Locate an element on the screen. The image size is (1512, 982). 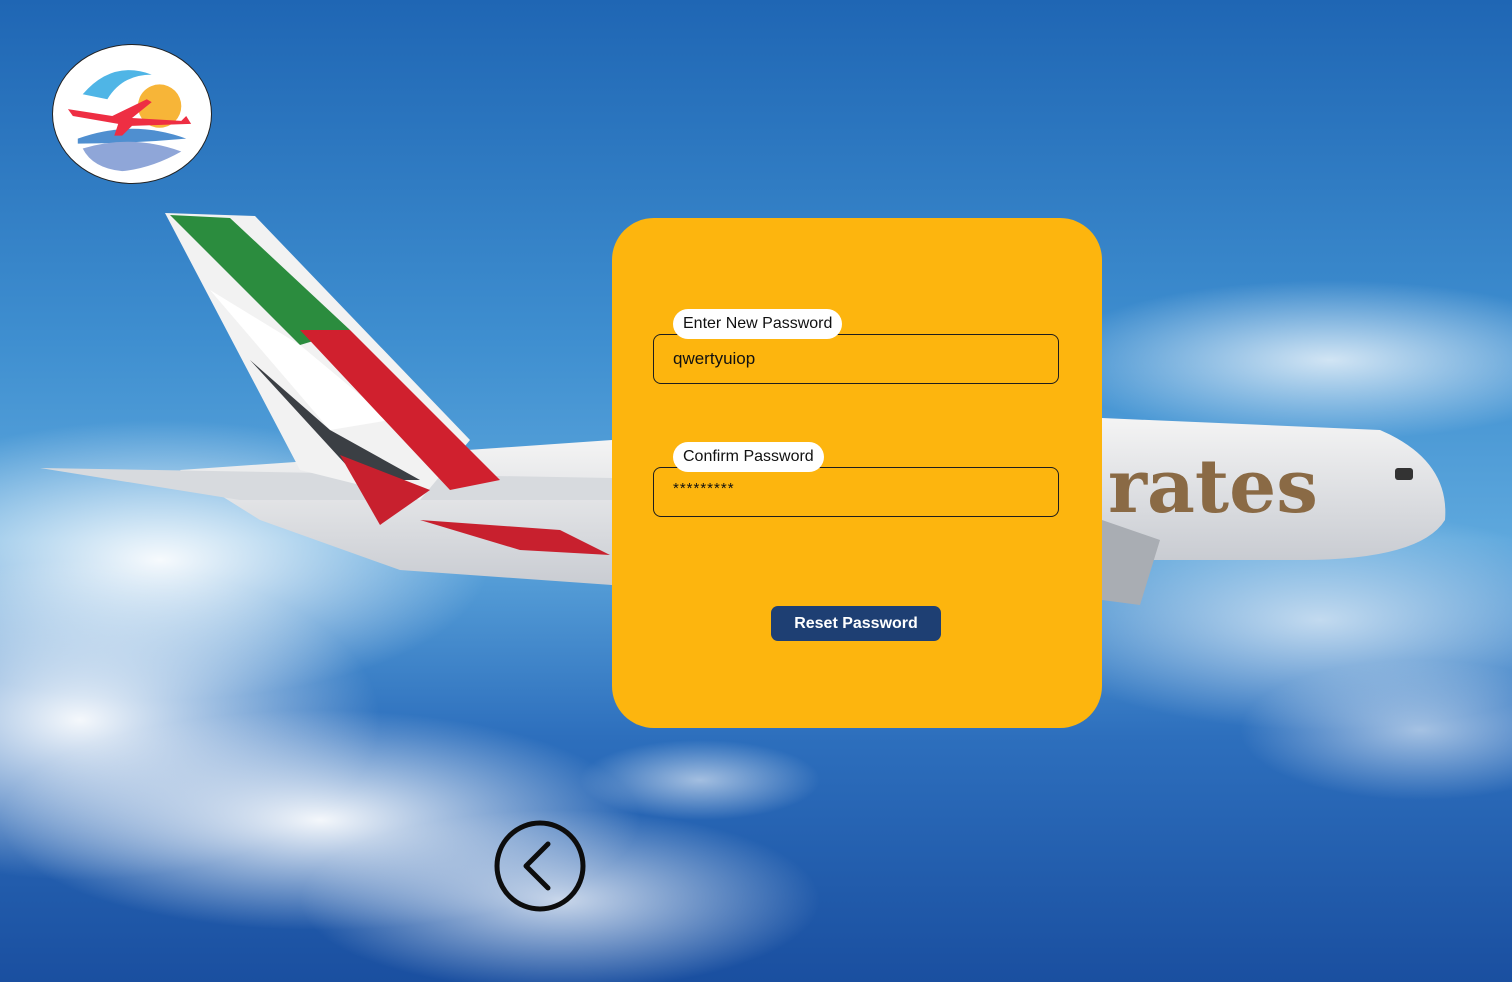
aircraft-livery-text: rates is located at coordinates (1213, 487).